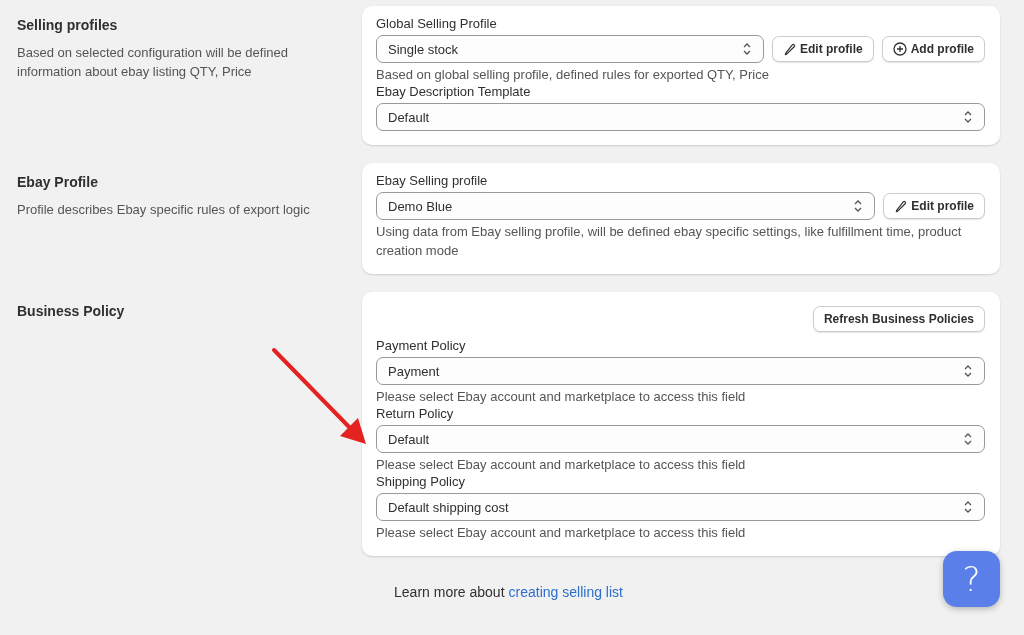 This screenshot has height=635, width=1024. Describe the element at coordinates (570, 49) in the screenshot. I see `select-field: Single stock` at that location.